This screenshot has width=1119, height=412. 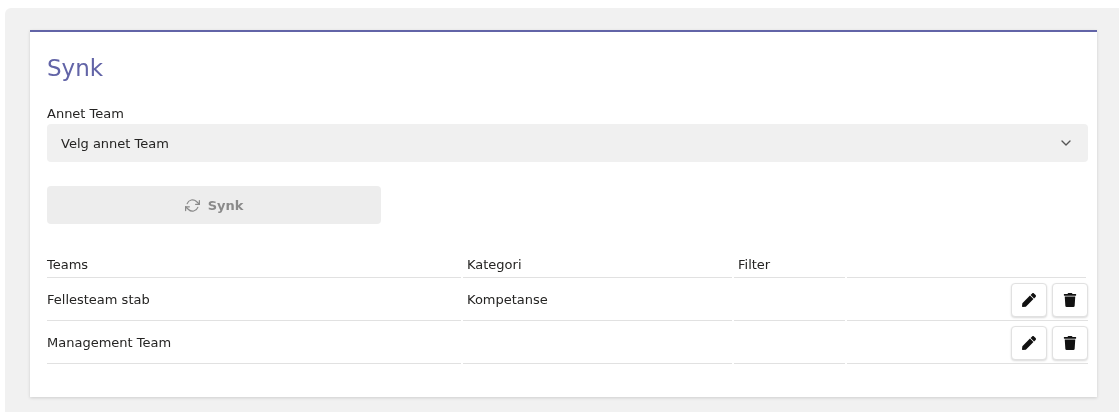 I want to click on column-header: Kategori, so click(x=597, y=264).